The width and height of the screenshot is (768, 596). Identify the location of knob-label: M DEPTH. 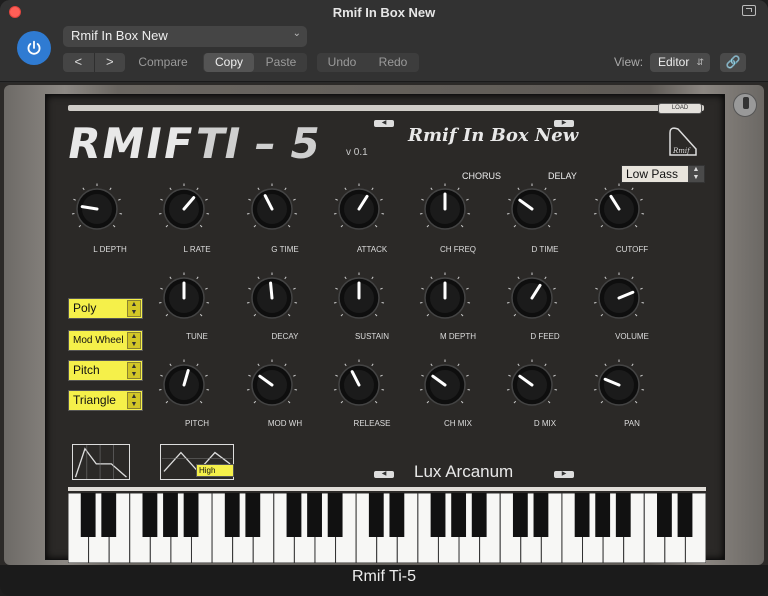
(458, 336).